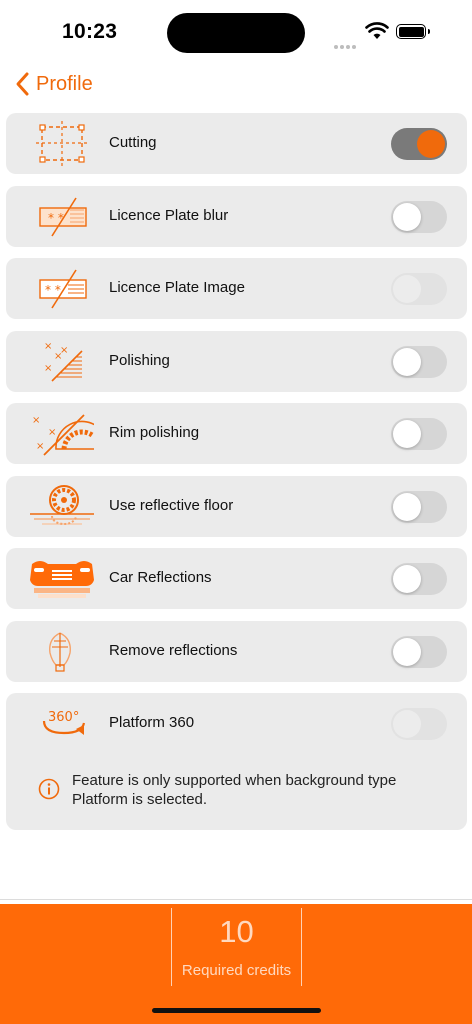  Describe the element at coordinates (62, 506) in the screenshot. I see `reflective-floor-icon` at that location.